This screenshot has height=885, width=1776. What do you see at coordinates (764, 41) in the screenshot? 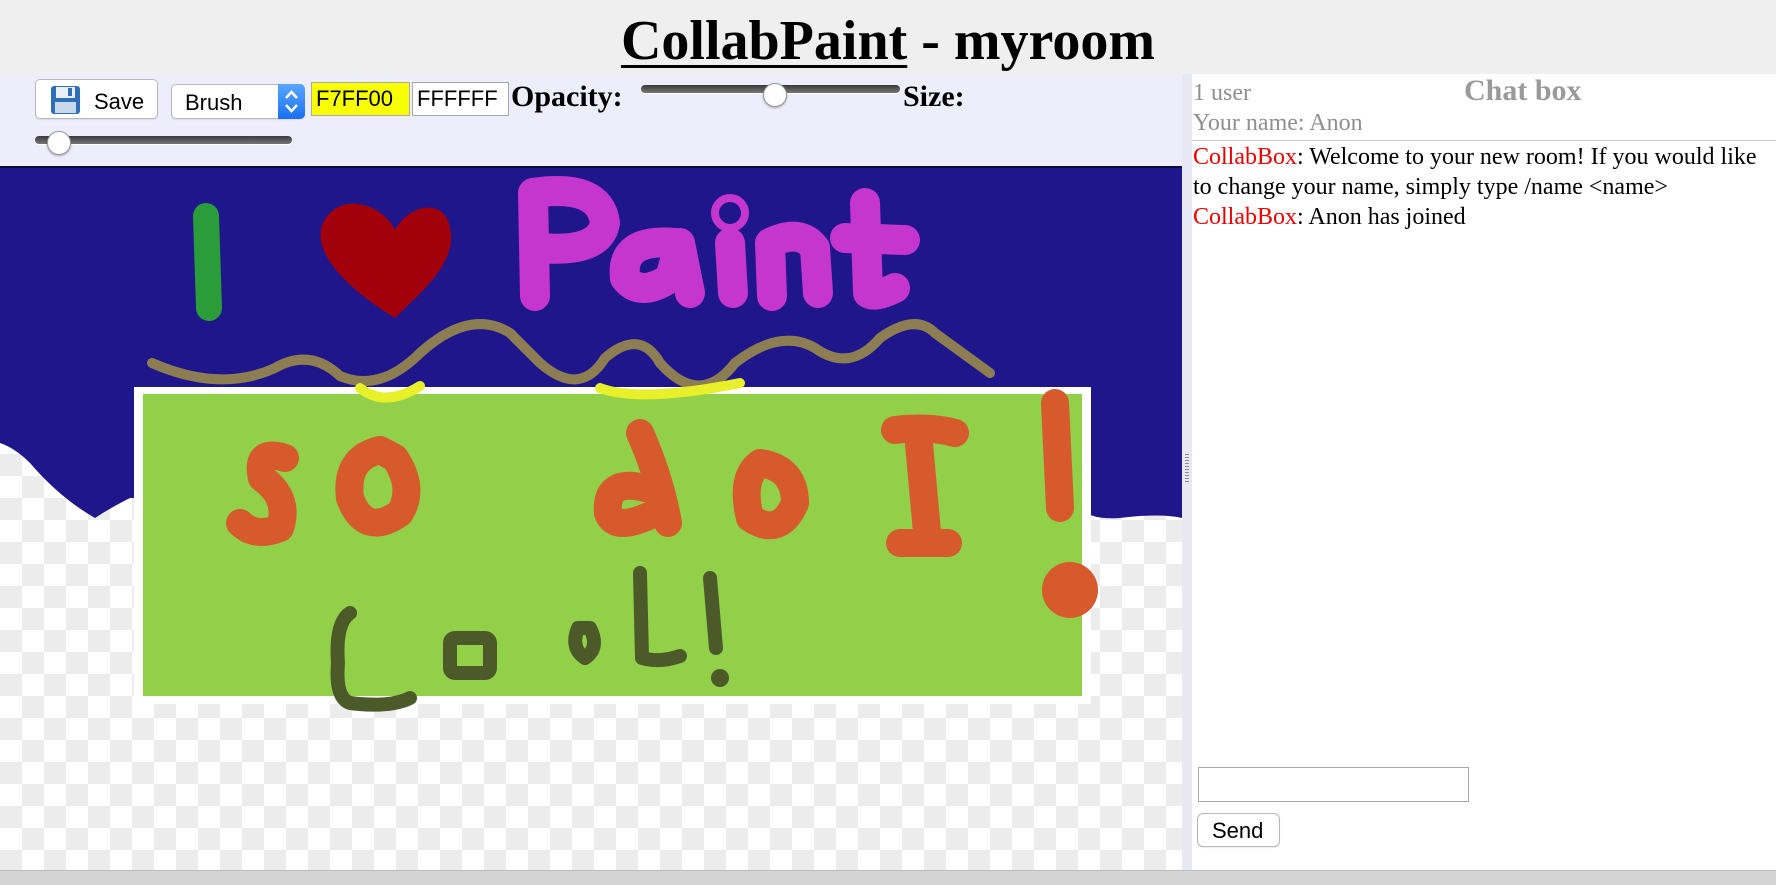
I see `app-name-link: CollabPaint` at bounding box center [764, 41].